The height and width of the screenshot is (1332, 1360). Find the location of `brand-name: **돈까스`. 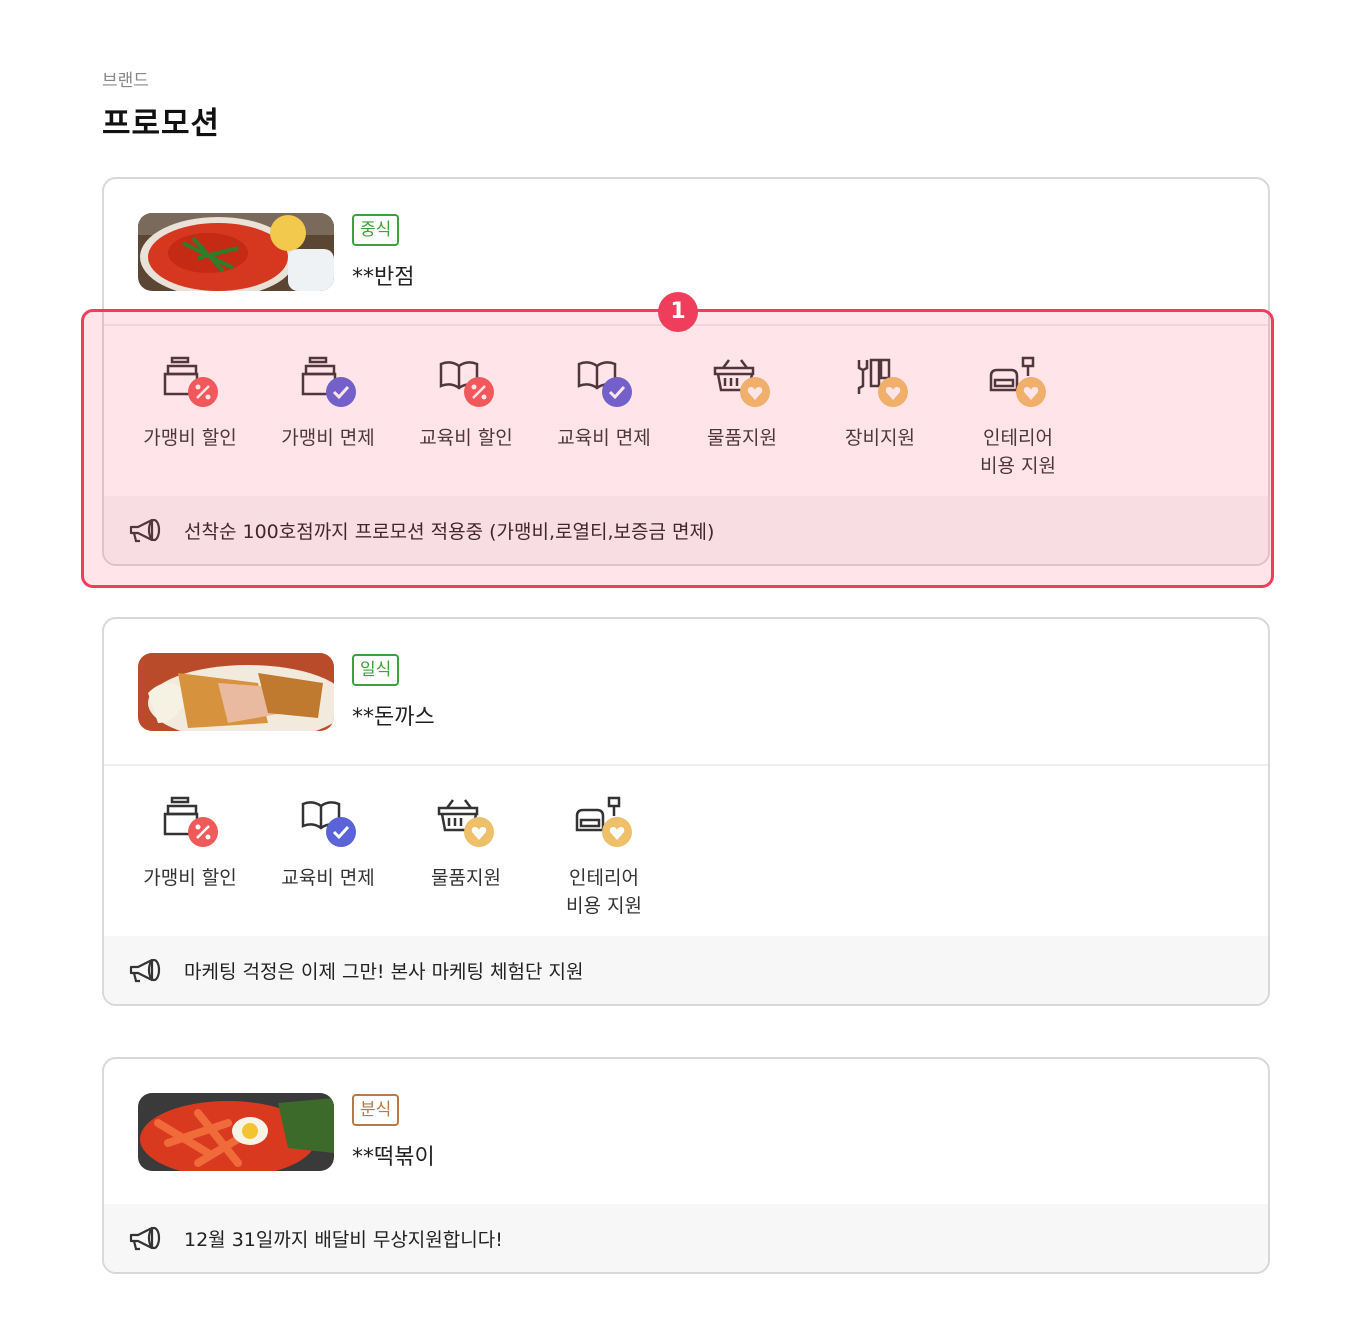

brand-name: **돈까스 is located at coordinates (393, 715).